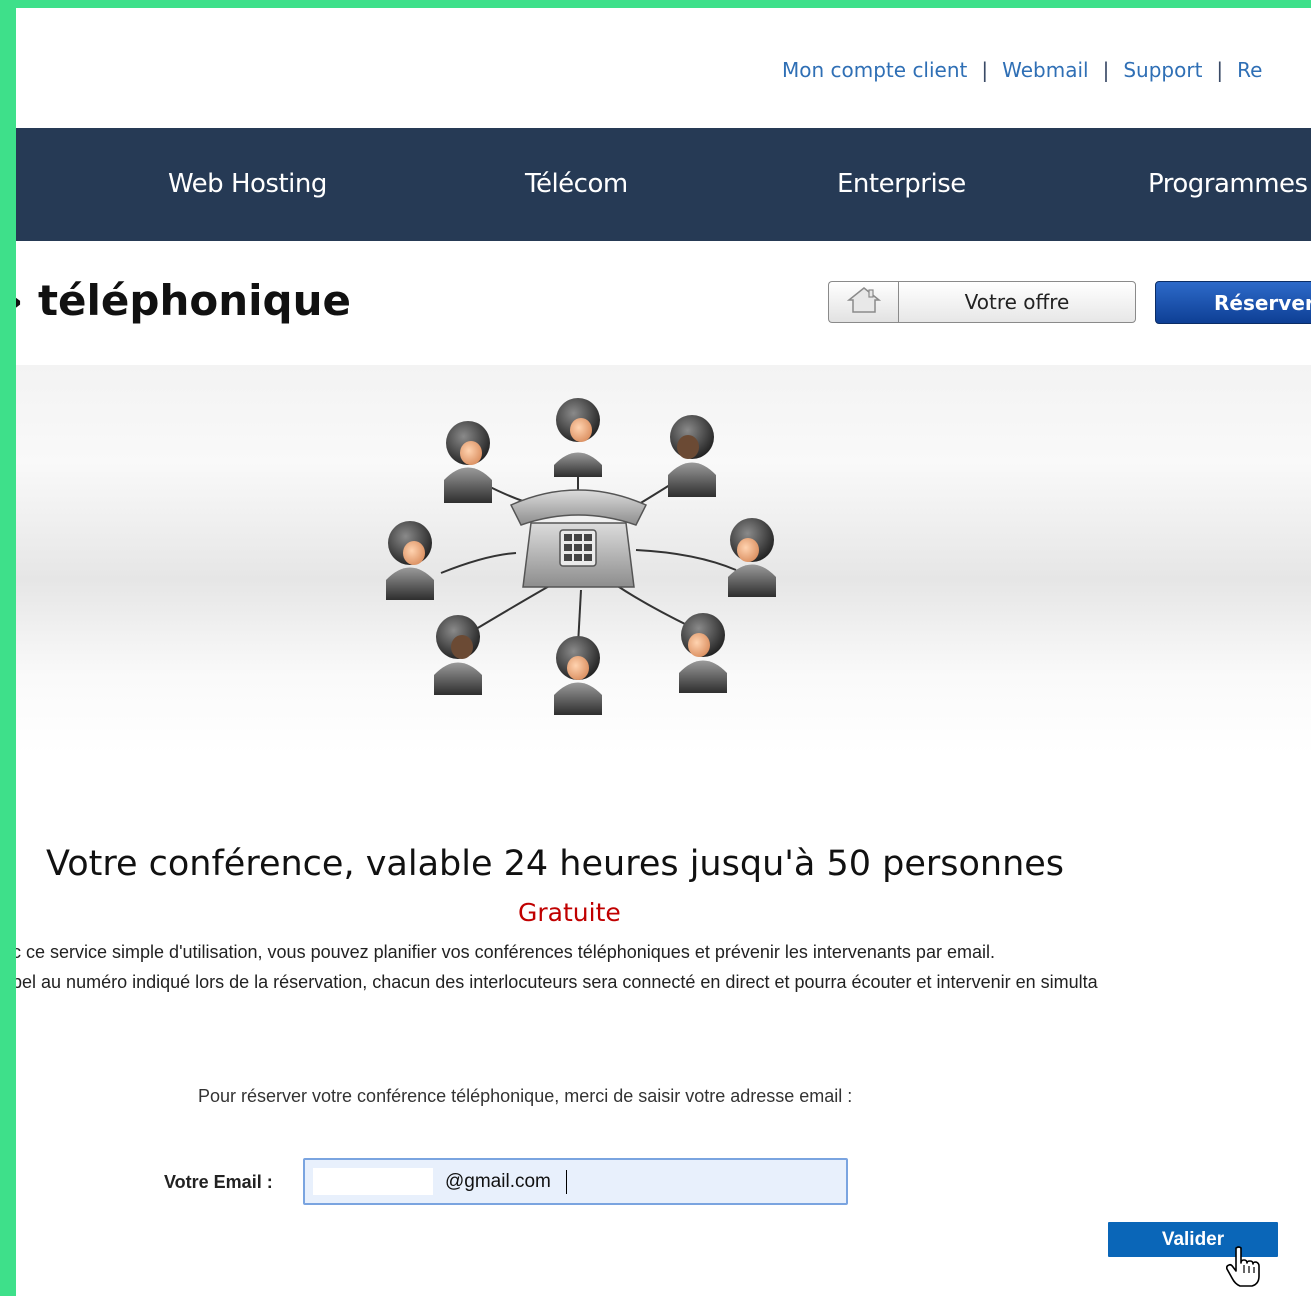 Image resolution: width=1311 pixels, height=1296 pixels. I want to click on hand-cursor-icon, so click(1242, 1269).